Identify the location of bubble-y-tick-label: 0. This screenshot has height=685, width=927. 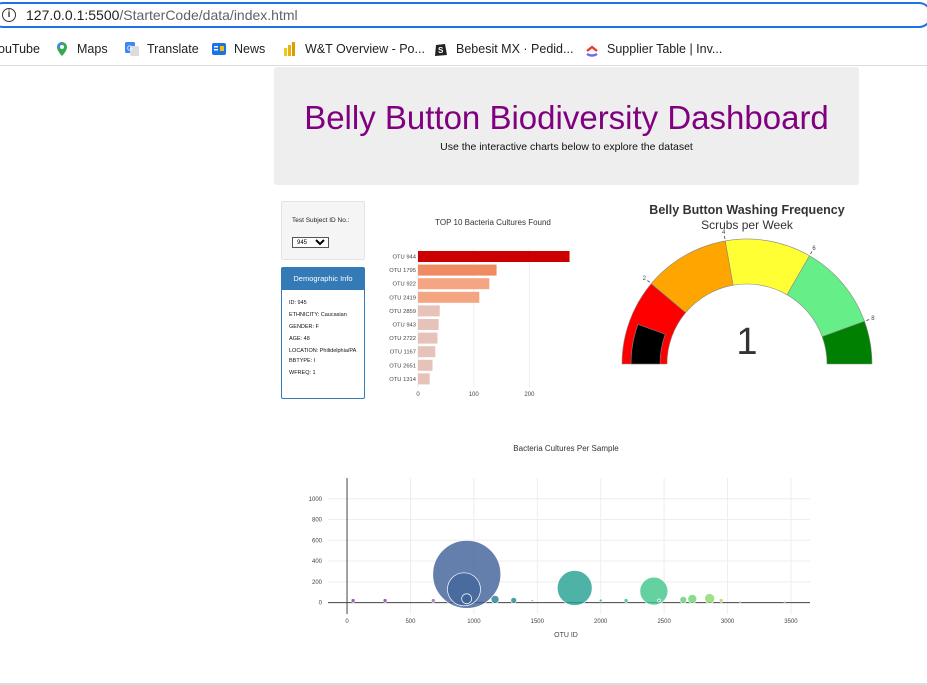
(321, 604).